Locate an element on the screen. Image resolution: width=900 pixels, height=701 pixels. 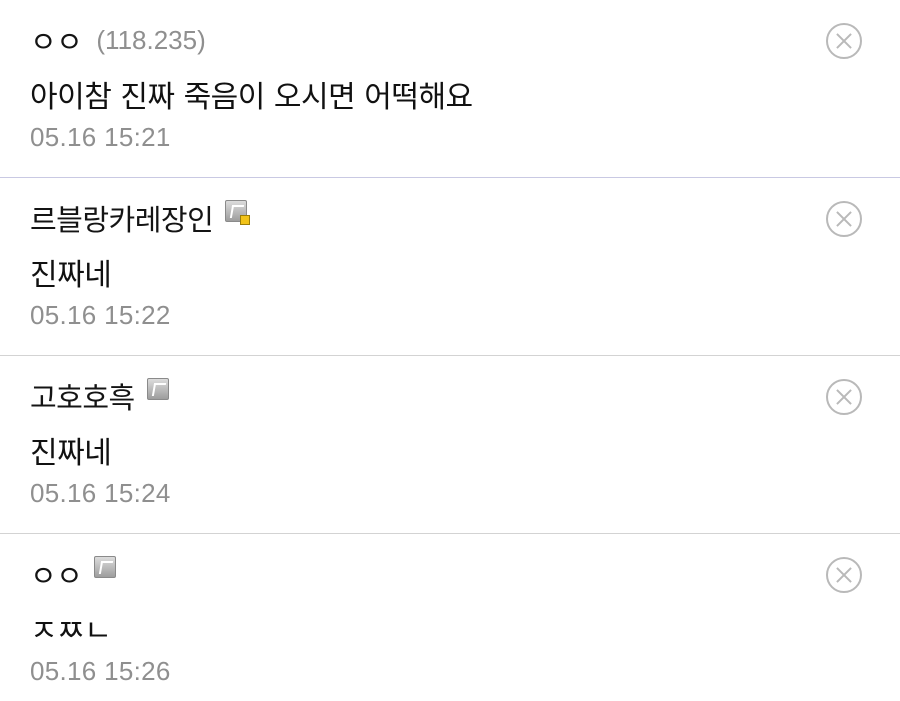
comment-author-row: ㅇㅇ is located at coordinates (73, 574).